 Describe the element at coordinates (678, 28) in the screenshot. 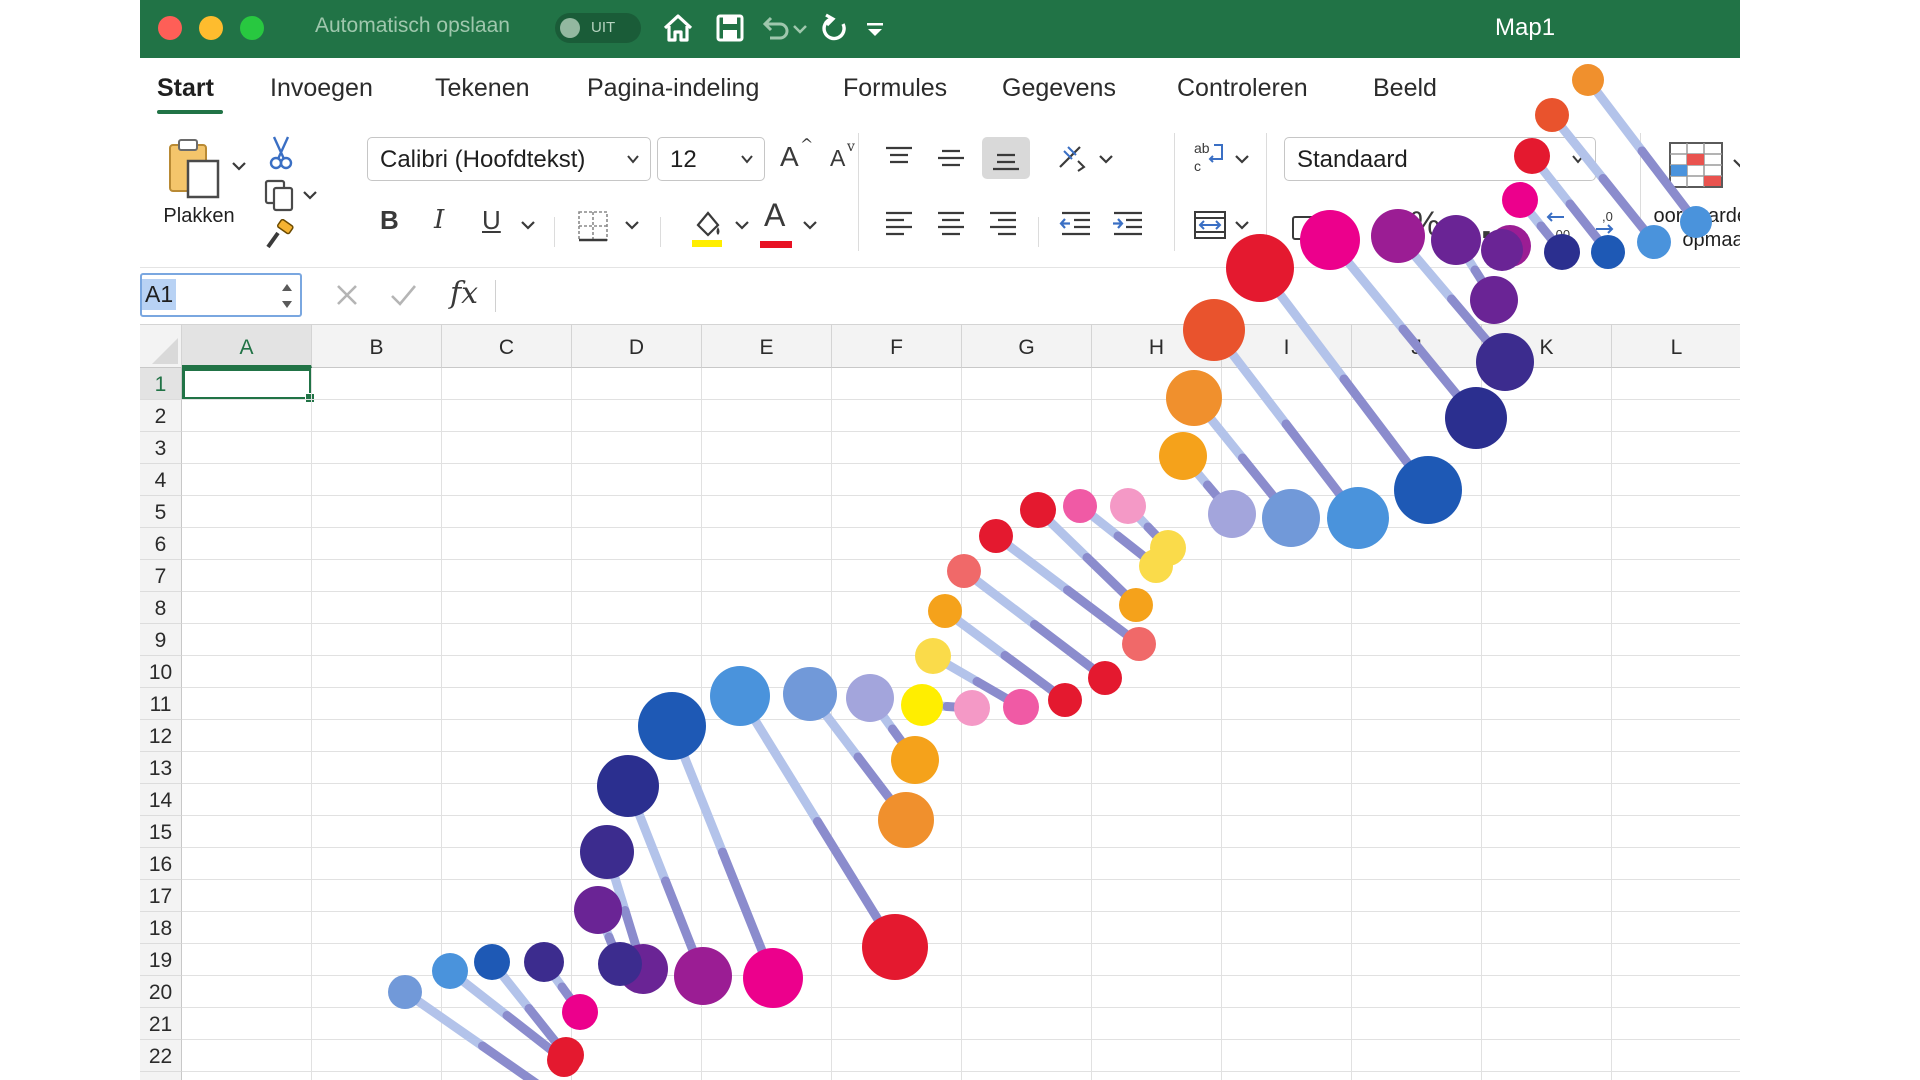

I see `home-icon` at that location.